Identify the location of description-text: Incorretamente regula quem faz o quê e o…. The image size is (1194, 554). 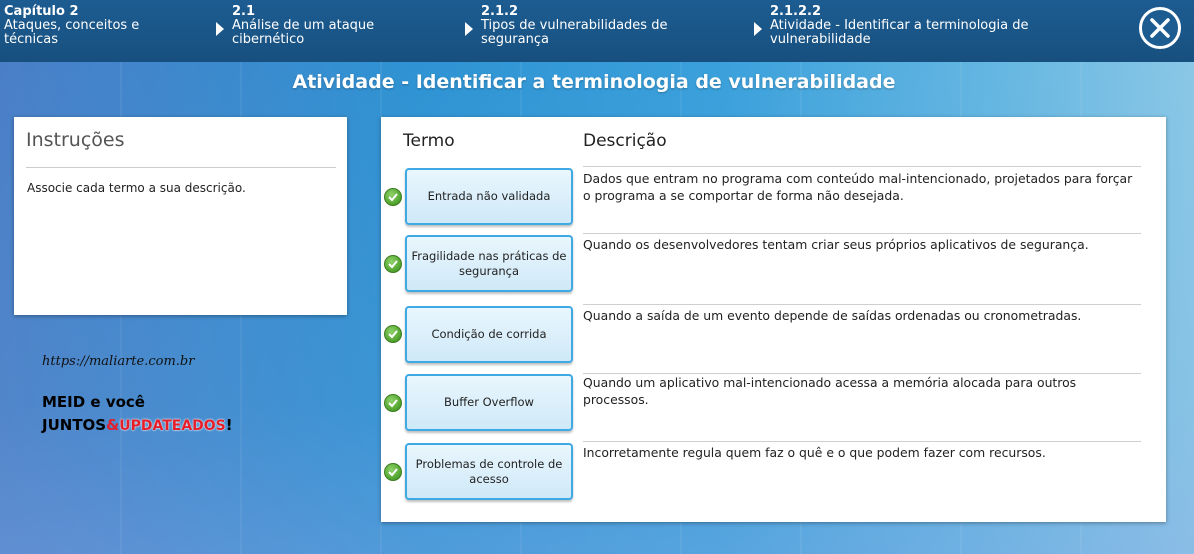
(814, 452).